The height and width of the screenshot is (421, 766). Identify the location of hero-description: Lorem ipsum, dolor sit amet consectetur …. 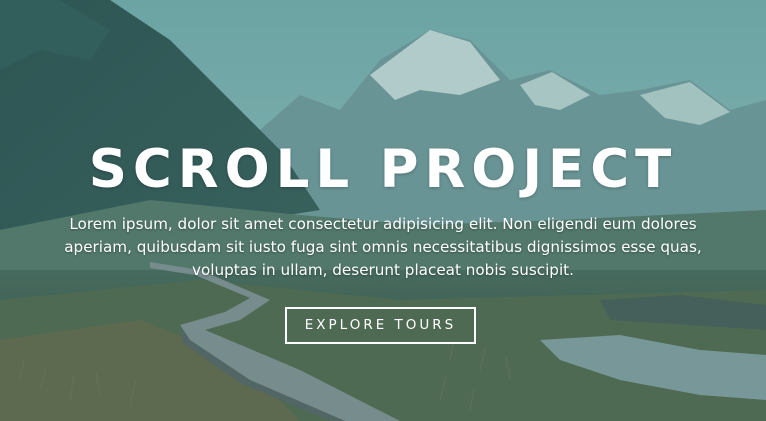
(383, 247).